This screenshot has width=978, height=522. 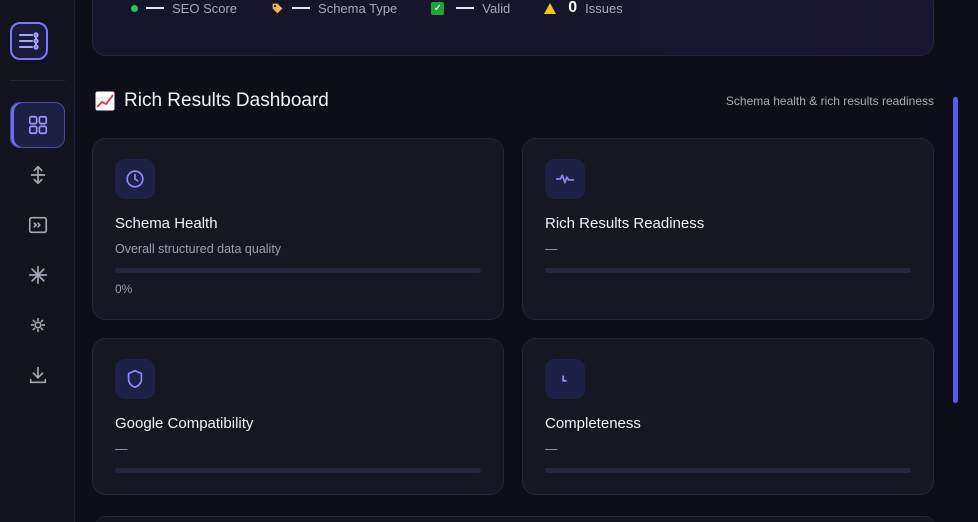 What do you see at coordinates (550, 8) in the screenshot?
I see `warning-icon` at bounding box center [550, 8].